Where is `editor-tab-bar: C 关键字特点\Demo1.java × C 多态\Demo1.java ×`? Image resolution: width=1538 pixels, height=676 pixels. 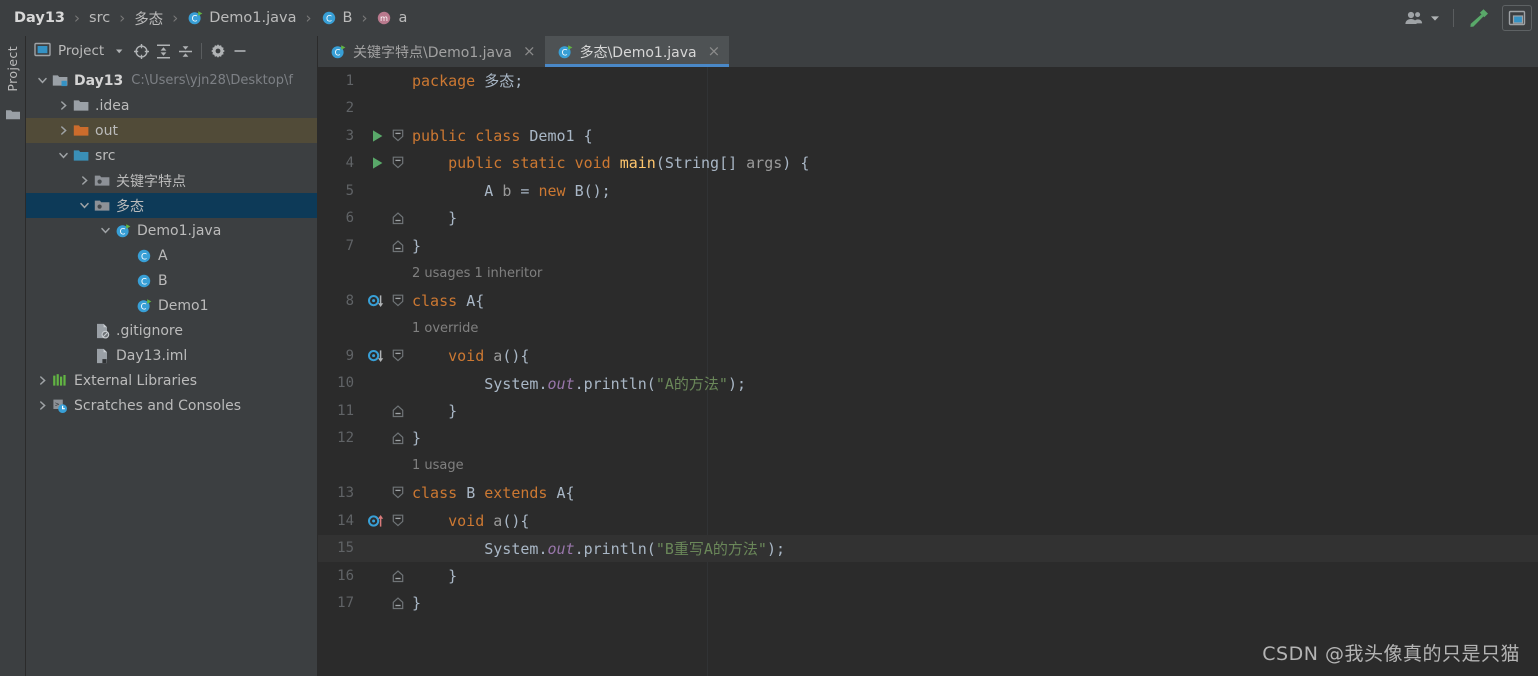 editor-tab-bar: C 关键字特点\Demo1.java × C 多态\Demo1.java × is located at coordinates (928, 51).